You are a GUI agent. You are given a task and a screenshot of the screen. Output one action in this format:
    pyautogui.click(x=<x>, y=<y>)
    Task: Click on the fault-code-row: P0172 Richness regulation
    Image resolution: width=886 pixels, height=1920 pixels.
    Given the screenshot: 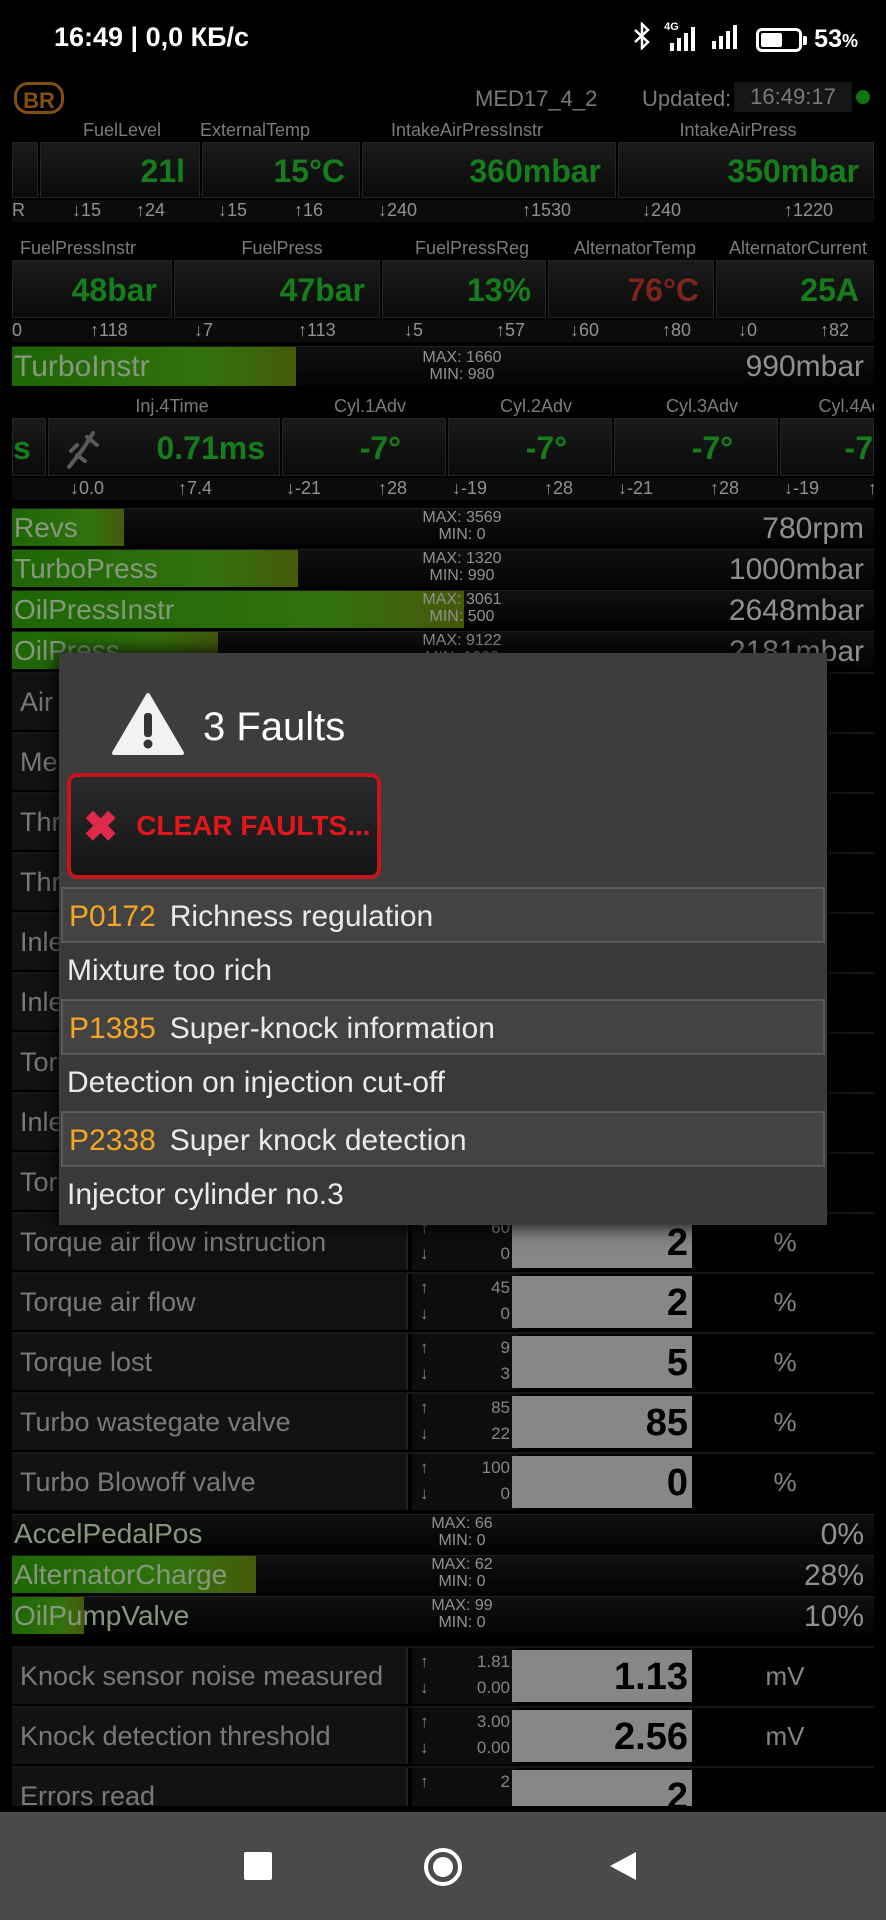 What is the action you would take?
    pyautogui.click(x=443, y=915)
    